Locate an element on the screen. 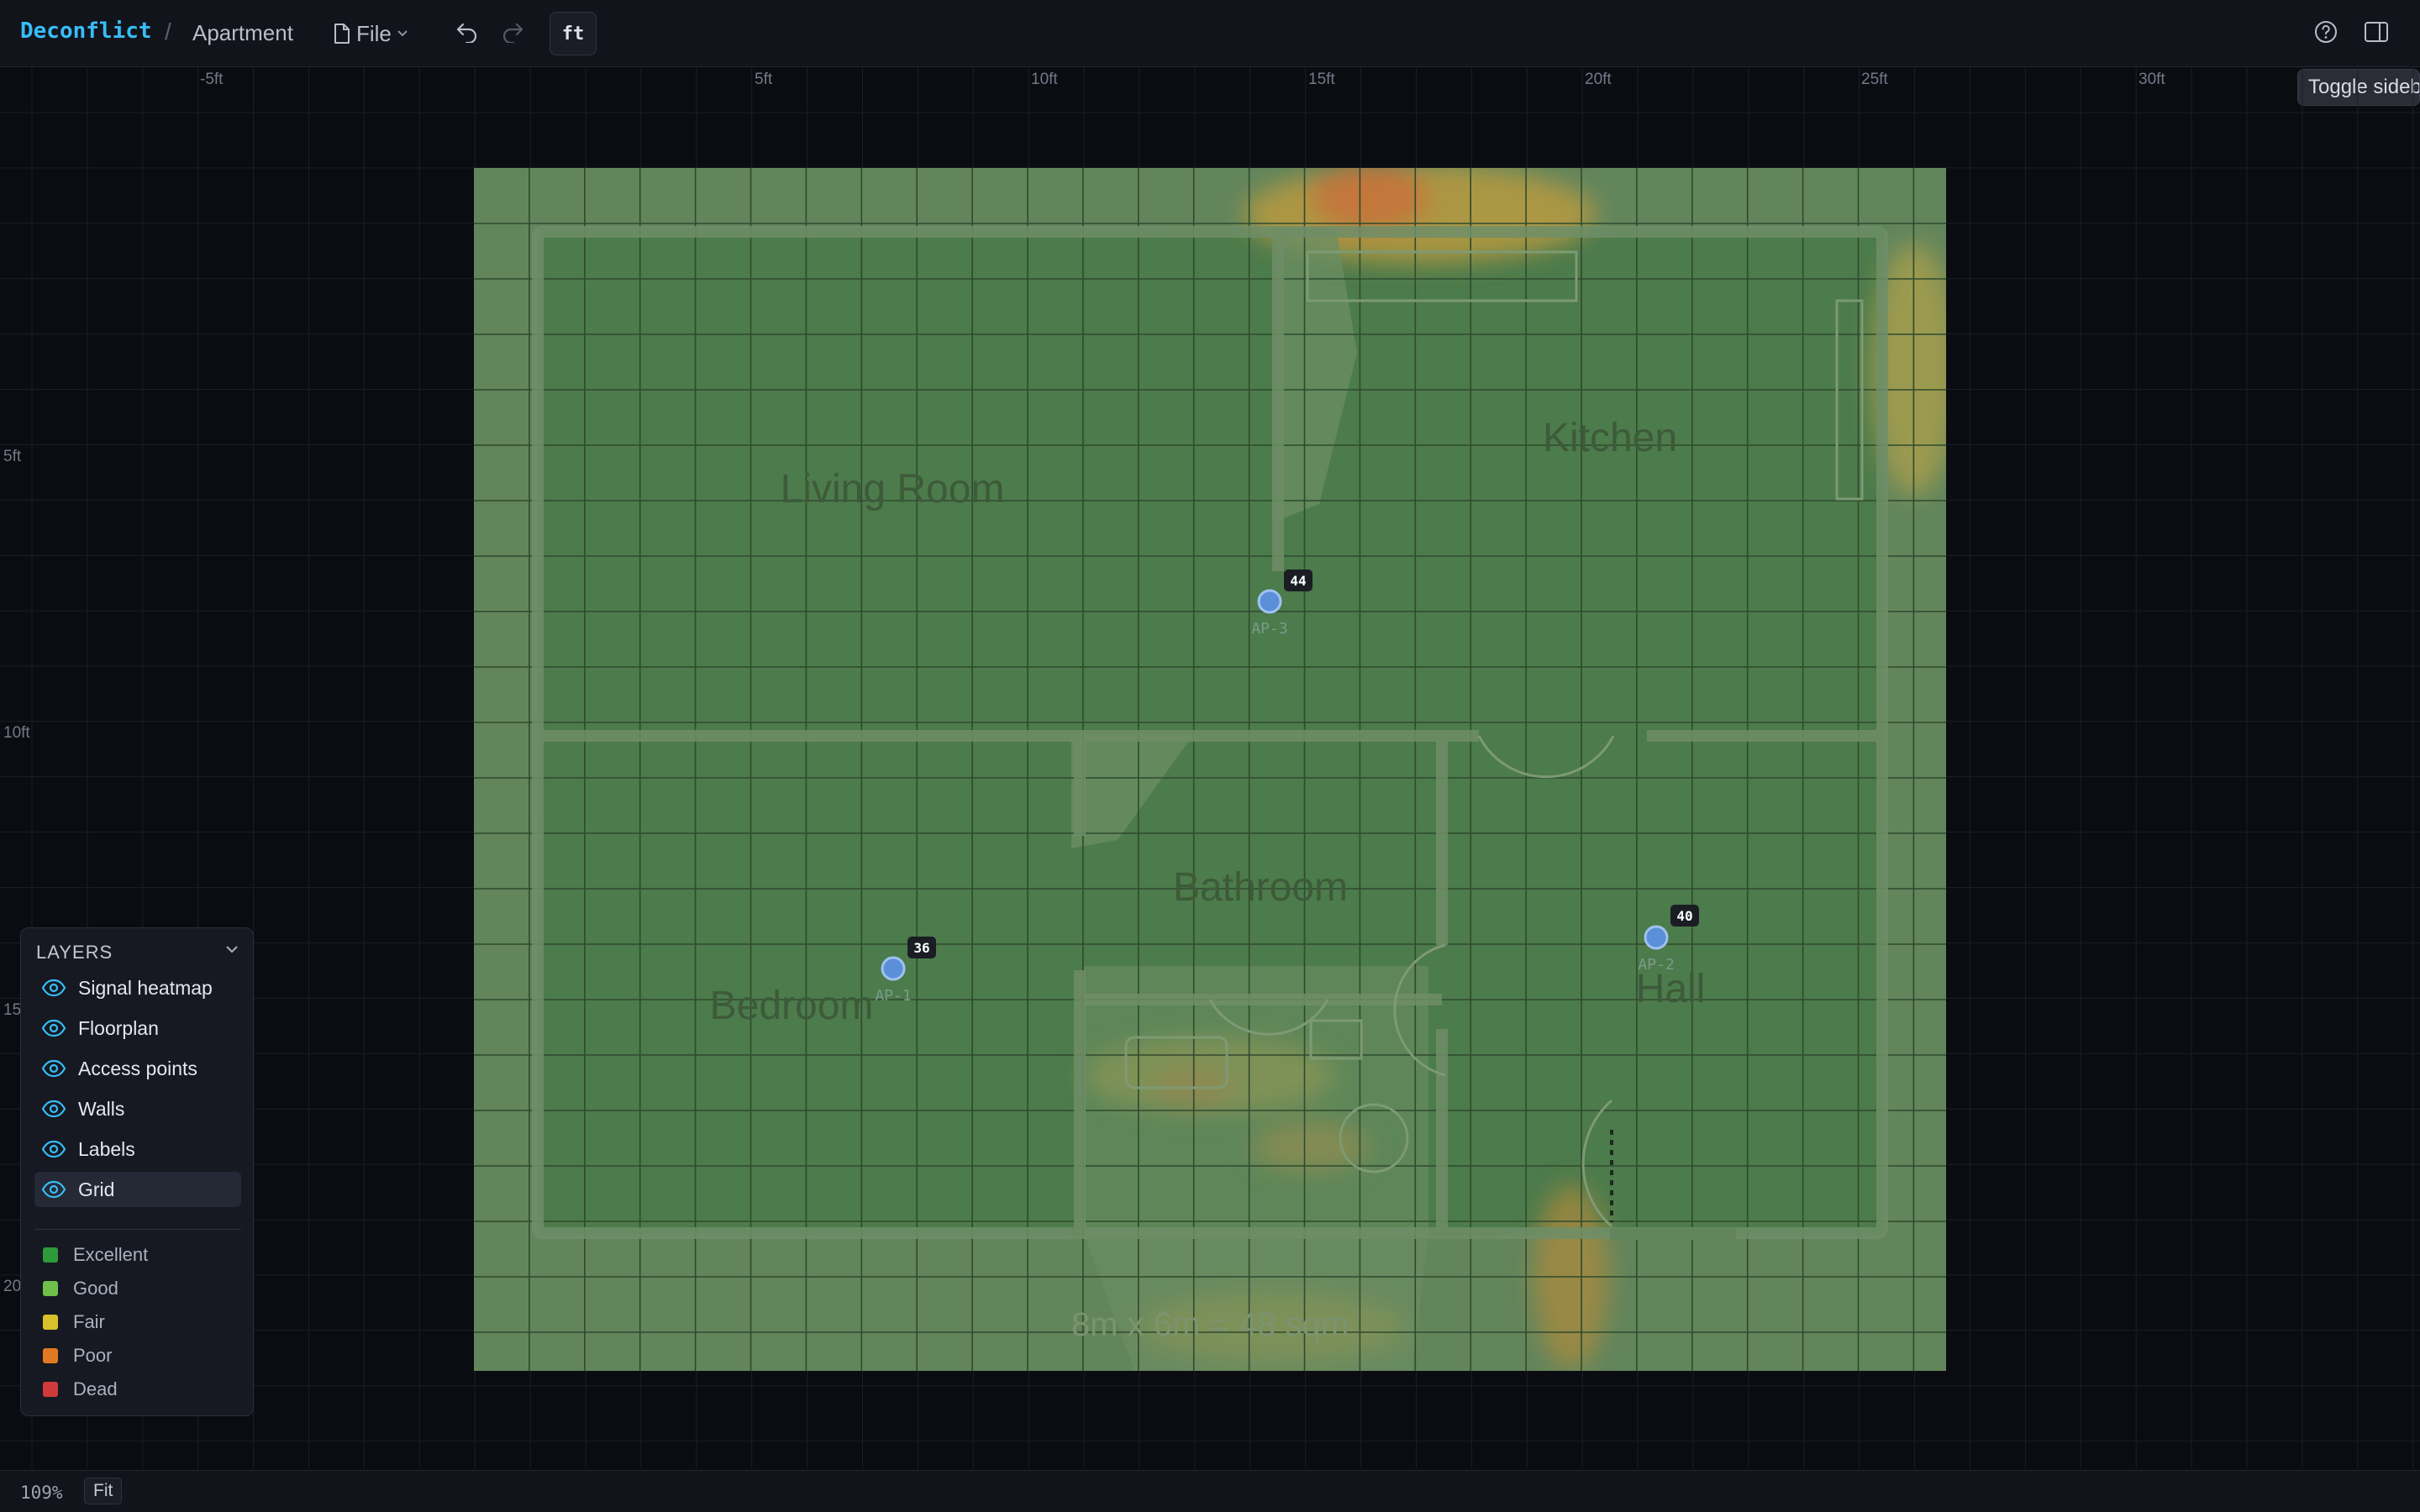  layer-label: Signal heatmap is located at coordinates (146, 987).